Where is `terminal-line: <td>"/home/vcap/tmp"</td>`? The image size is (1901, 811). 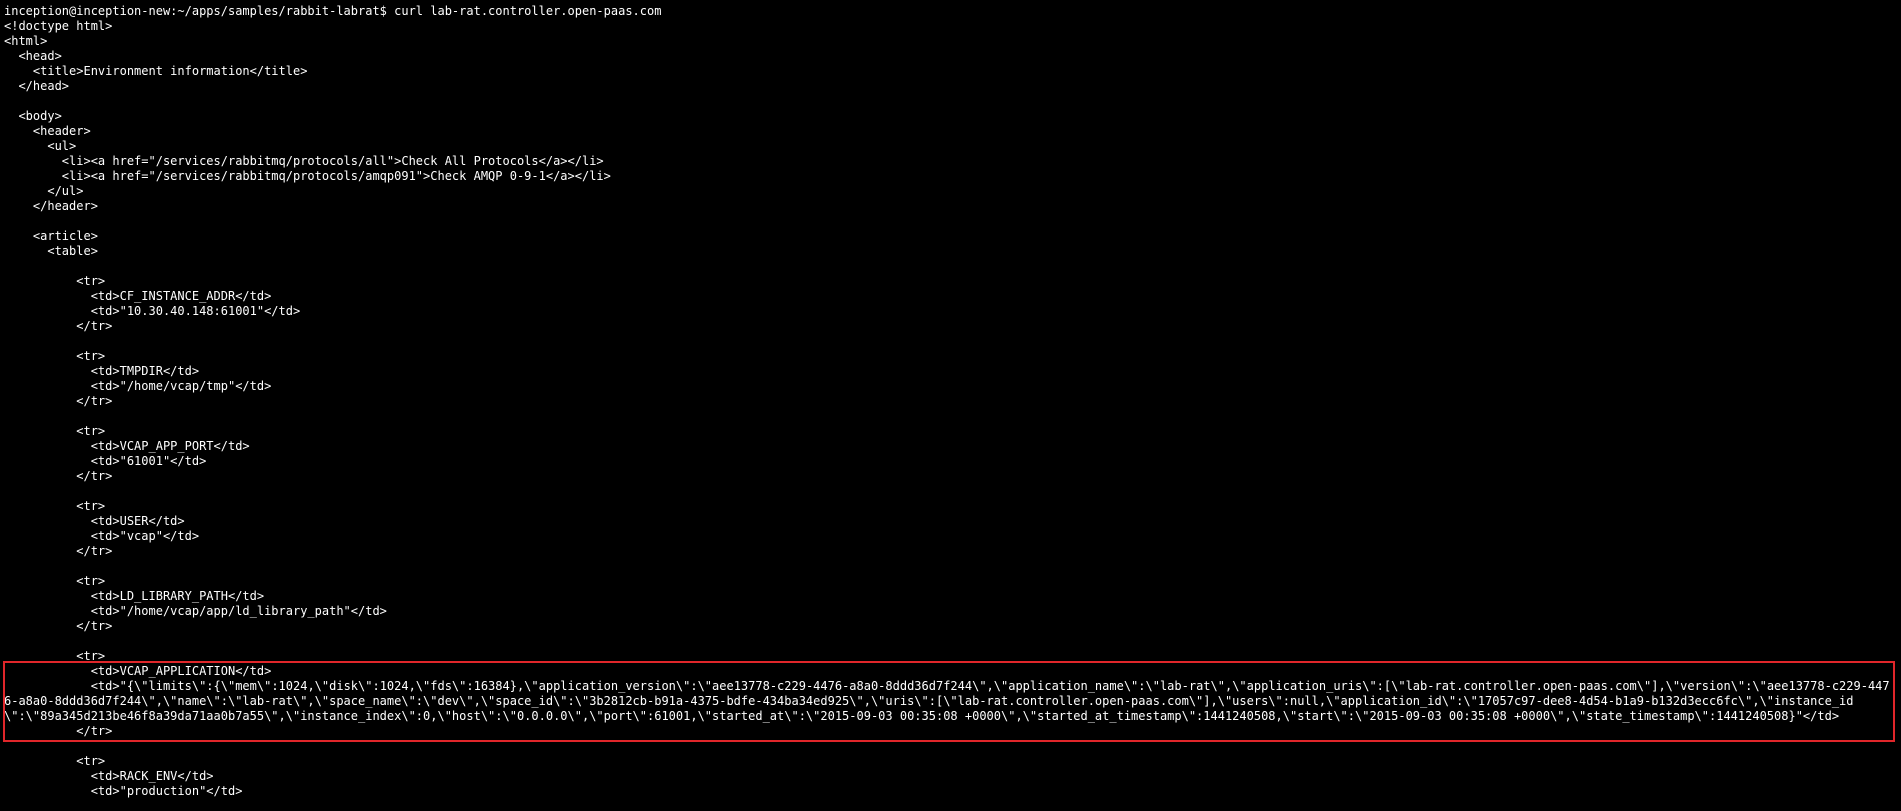 terminal-line: <td>"/home/vcap/tmp"</td> is located at coordinates (138, 386).